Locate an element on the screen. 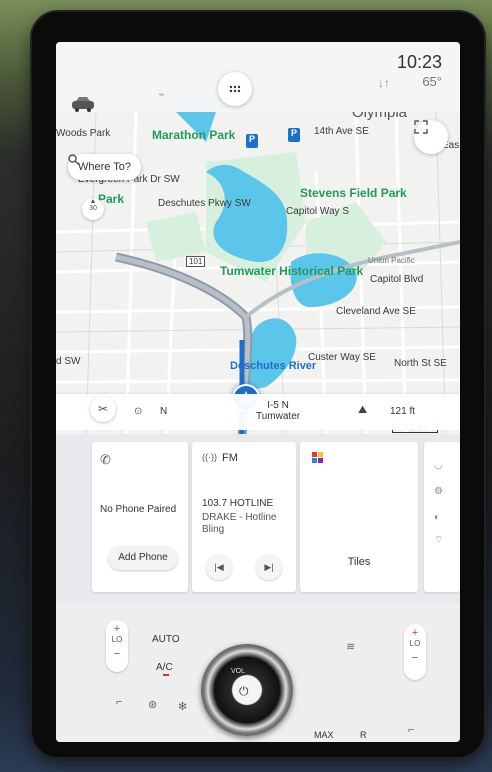 The image size is (492, 772). passenger-temp-down: − is located at coordinates (415, 658).